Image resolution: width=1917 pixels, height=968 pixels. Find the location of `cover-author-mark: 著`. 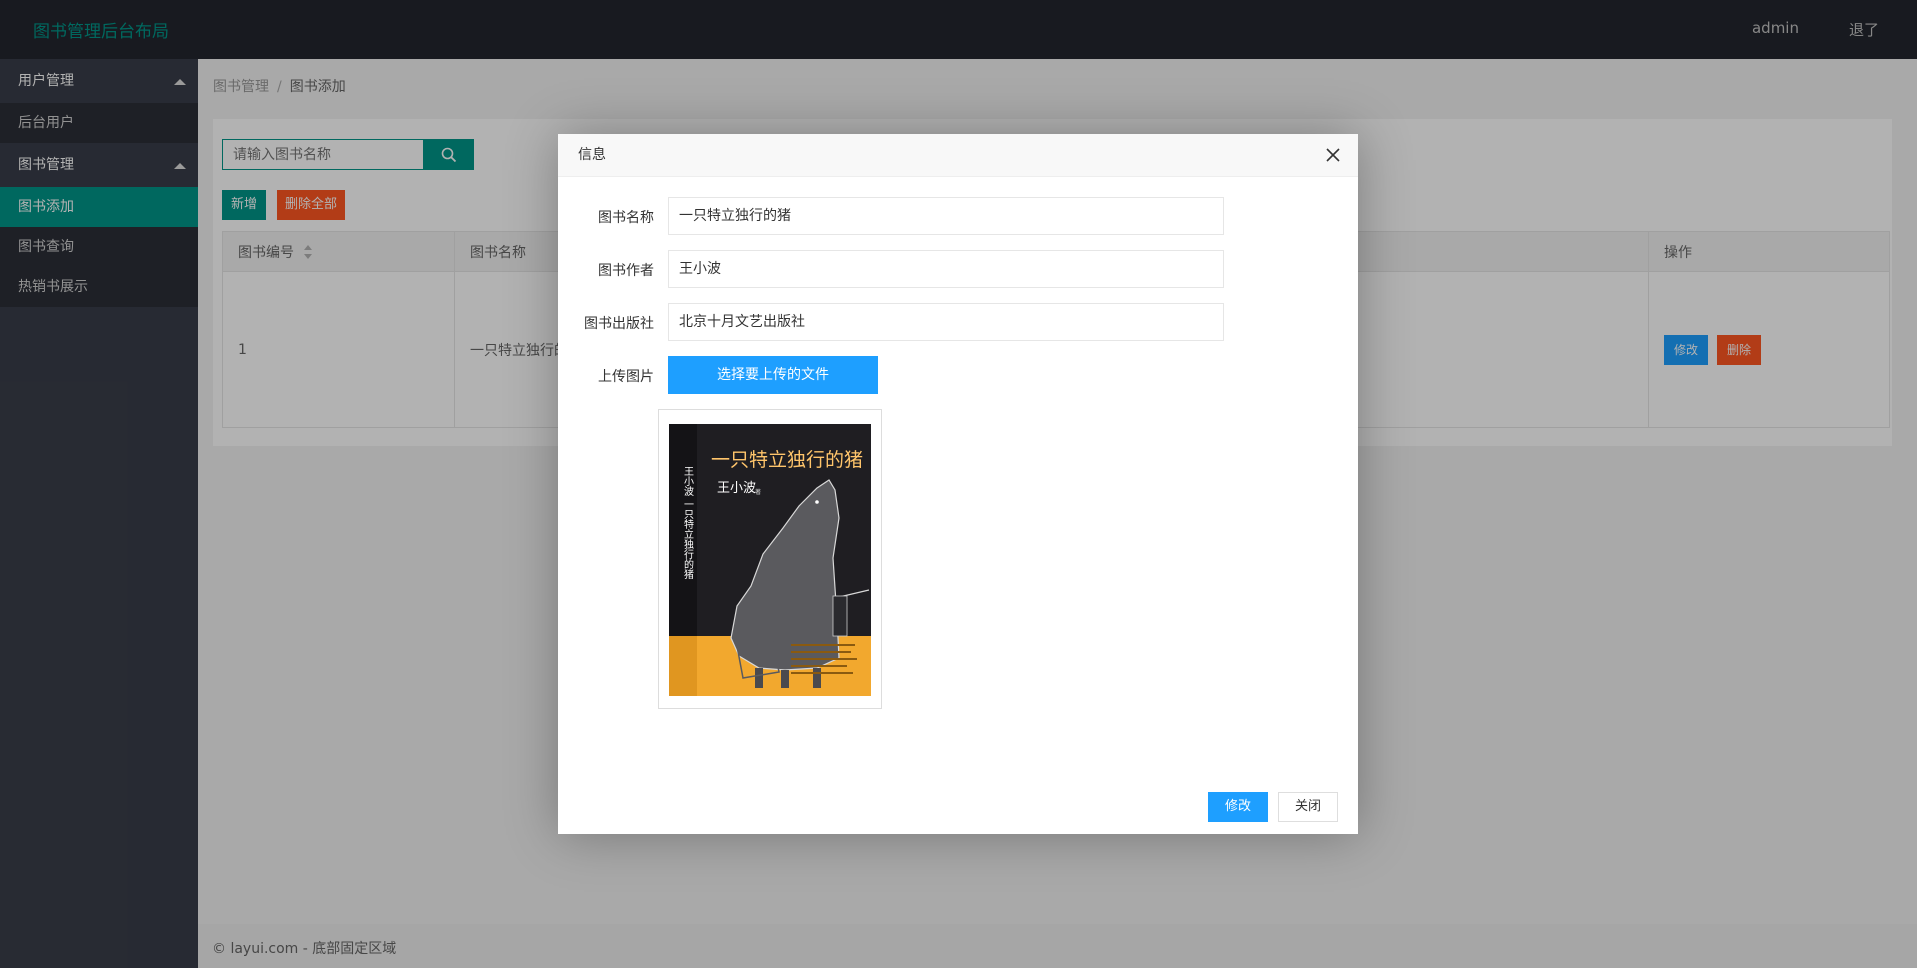

cover-author-mark: 著 is located at coordinates (758, 492).